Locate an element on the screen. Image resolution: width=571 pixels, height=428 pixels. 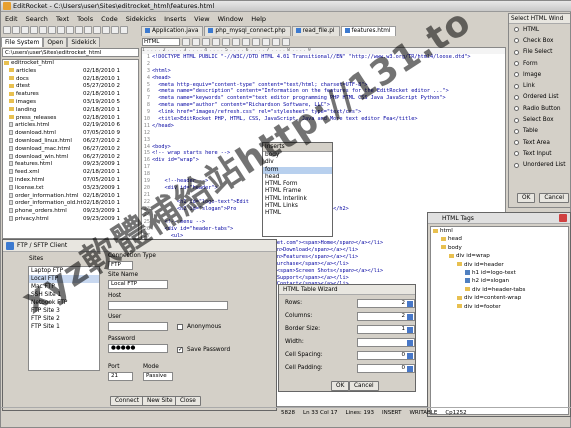
doc-tab-application-java: Application.java is located at coordinates (172, 31).